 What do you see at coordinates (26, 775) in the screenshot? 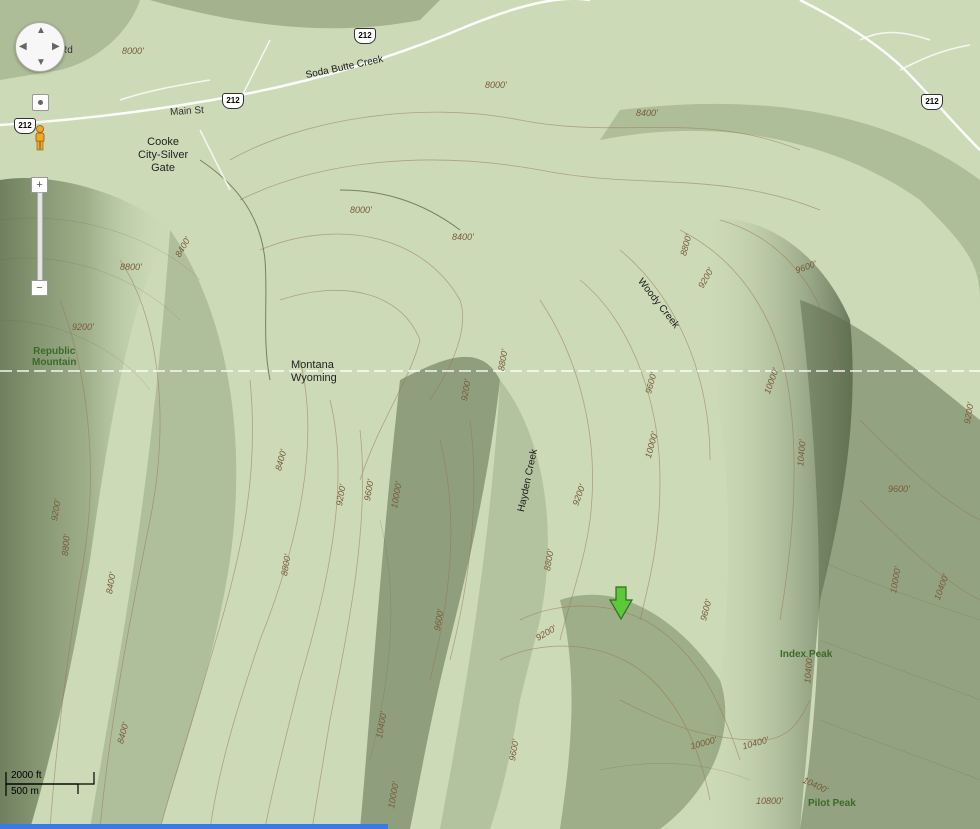
I see `scale-label-ft: 2000 ft` at bounding box center [26, 775].